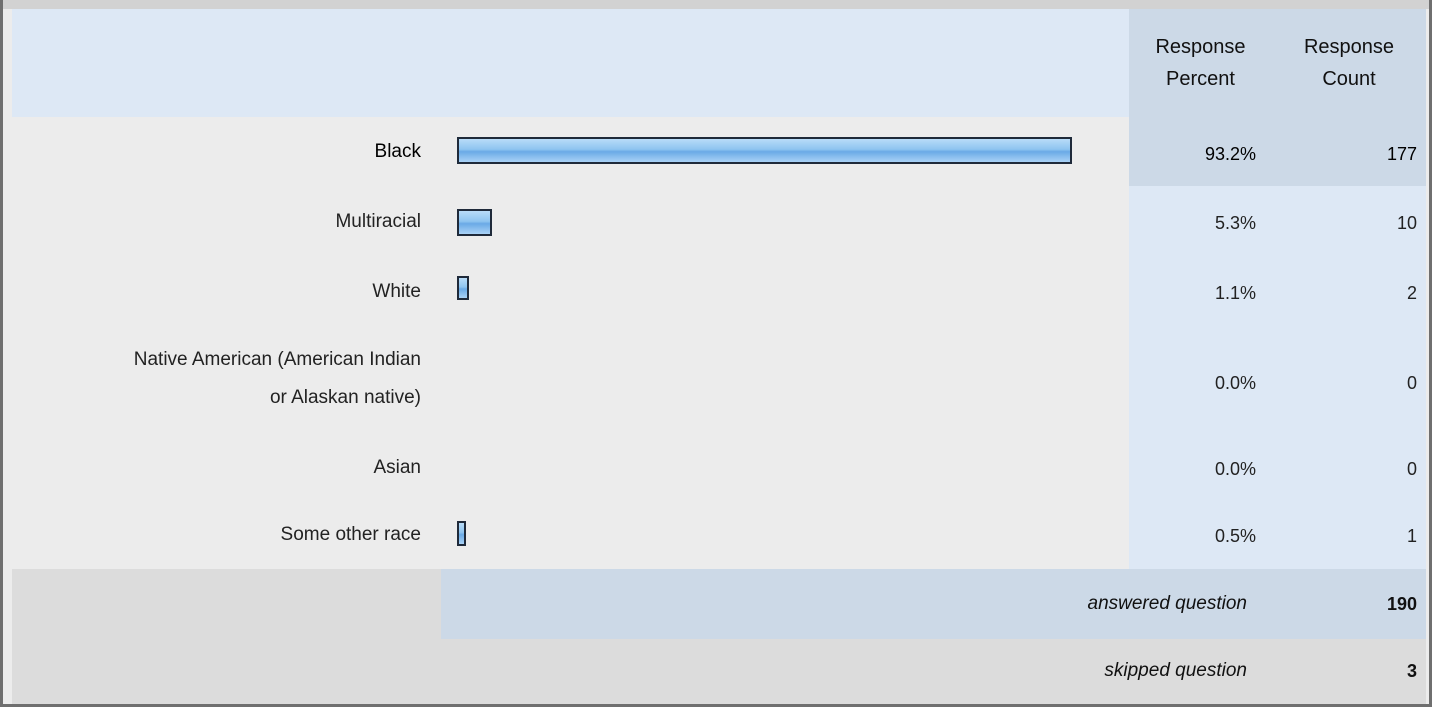  Describe the element at coordinates (345, 397) in the screenshot. I see `row-label-line2: or Alaskan native)` at that location.